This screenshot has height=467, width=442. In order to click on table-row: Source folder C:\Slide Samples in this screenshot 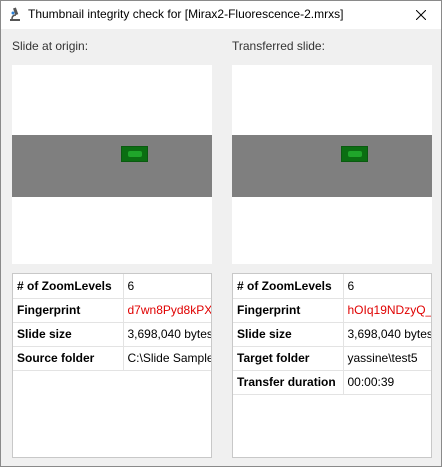, I will do `click(112, 358)`.